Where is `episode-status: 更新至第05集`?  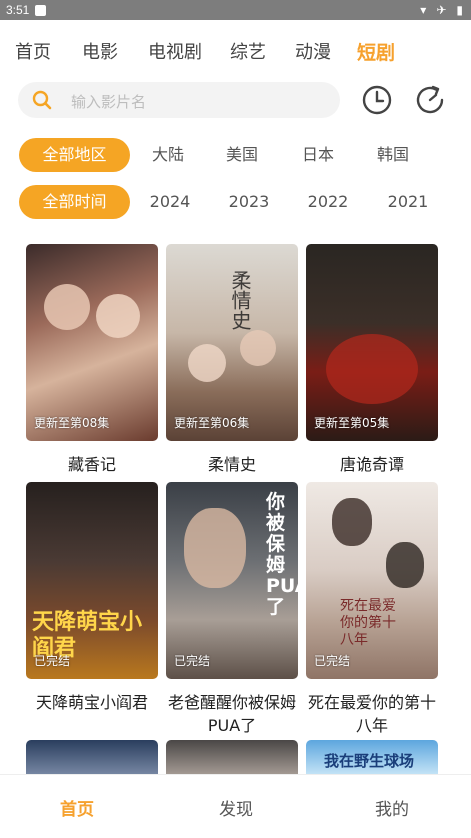
episode-status: 更新至第05集 is located at coordinates (352, 423).